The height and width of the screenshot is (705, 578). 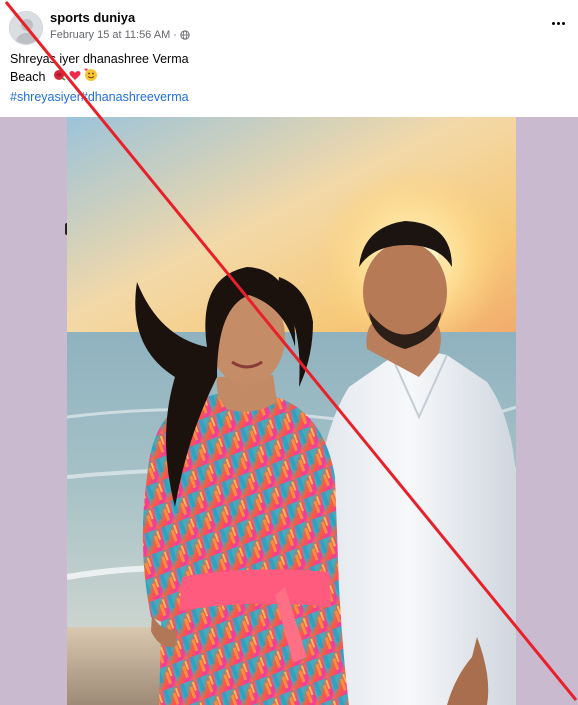 I want to click on author-avatar, so click(x=26, y=28).